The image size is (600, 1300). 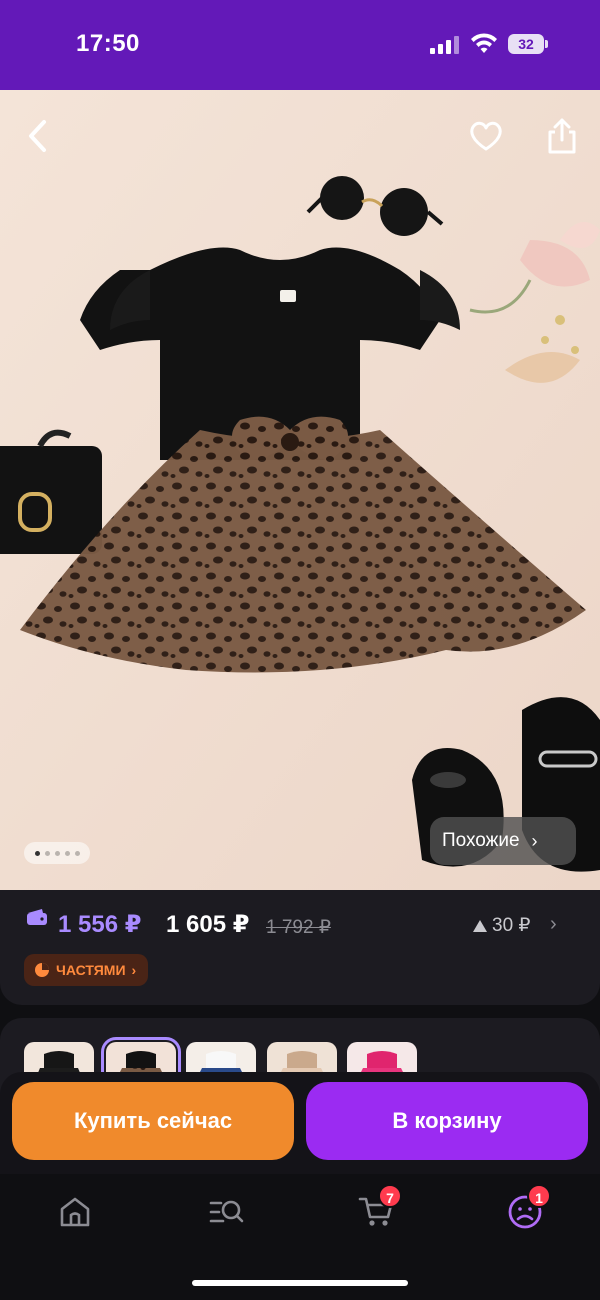 What do you see at coordinates (51, 491) in the screenshot?
I see `handbag-prop` at bounding box center [51, 491].